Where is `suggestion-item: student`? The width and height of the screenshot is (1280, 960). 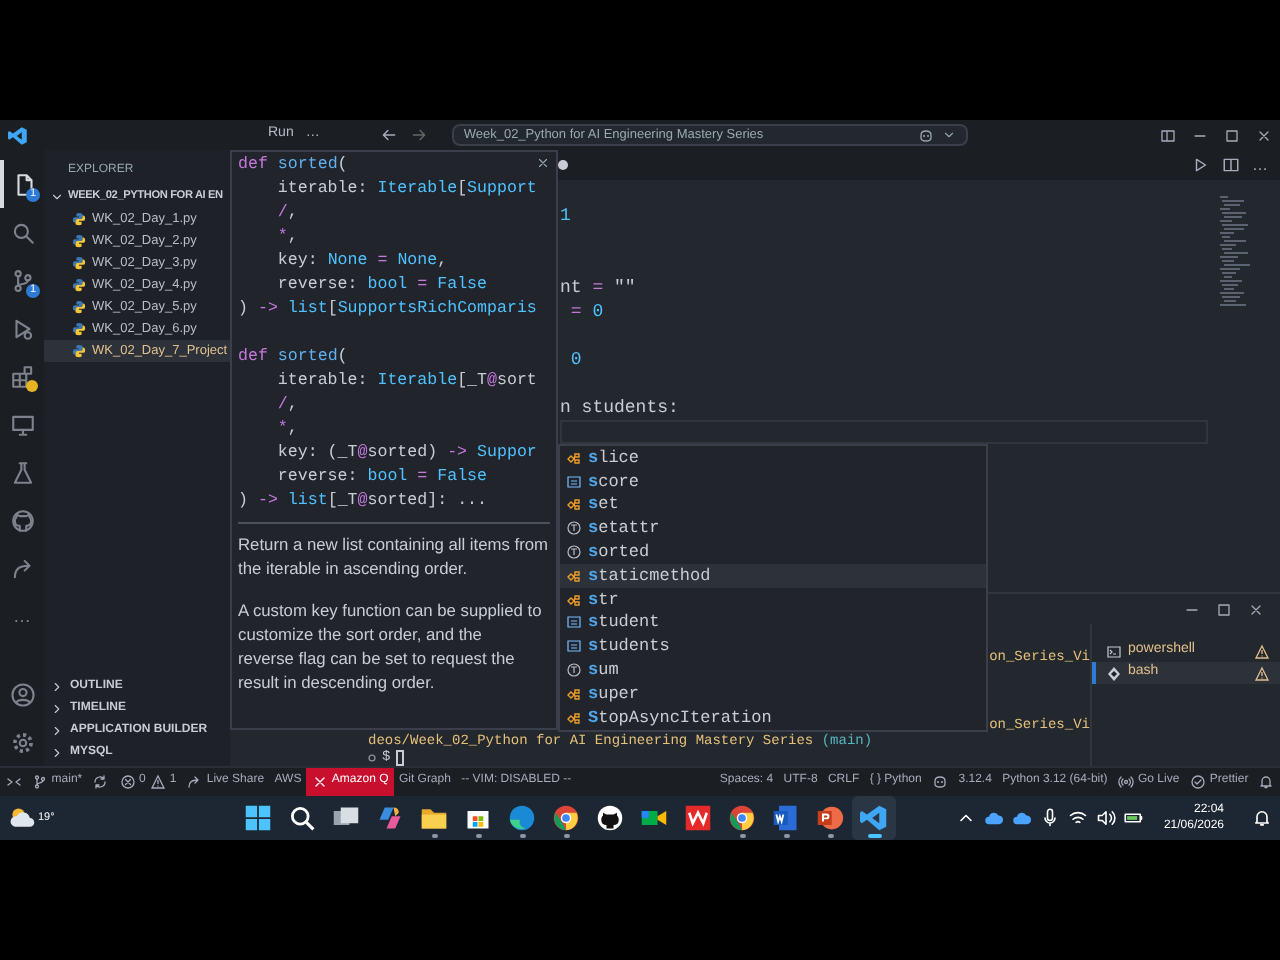 suggestion-item: student is located at coordinates (773, 623).